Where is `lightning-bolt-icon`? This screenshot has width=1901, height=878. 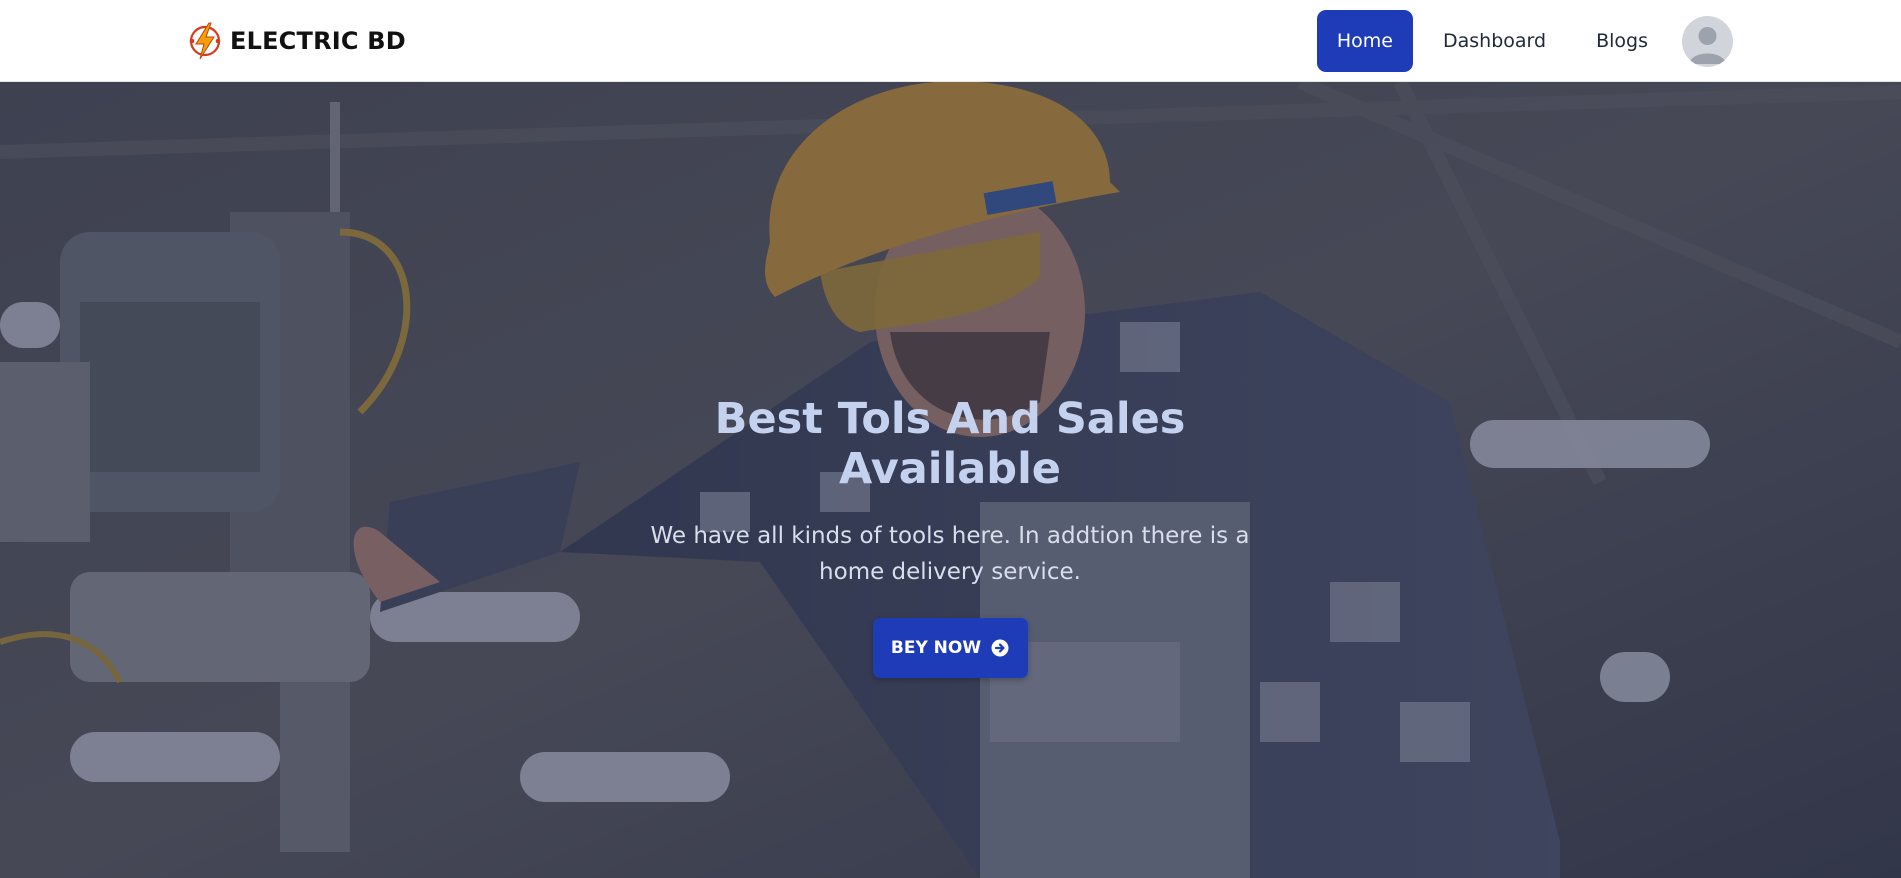
lightning-bolt-icon is located at coordinates (205, 41).